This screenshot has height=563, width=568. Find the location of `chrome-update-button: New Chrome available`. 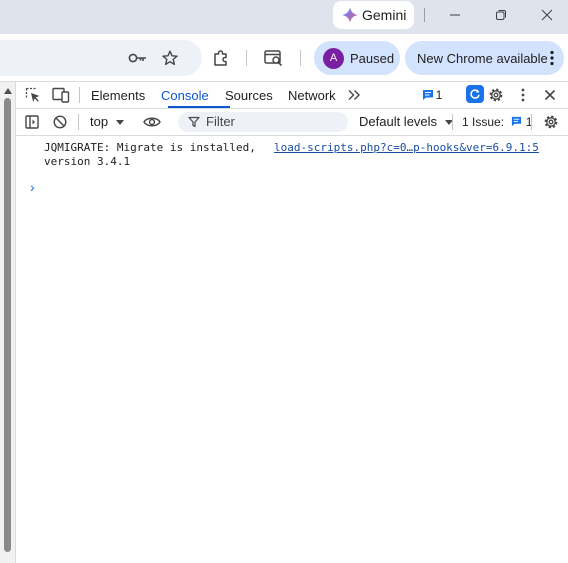

chrome-update-button: New Chrome available is located at coordinates (484, 58).